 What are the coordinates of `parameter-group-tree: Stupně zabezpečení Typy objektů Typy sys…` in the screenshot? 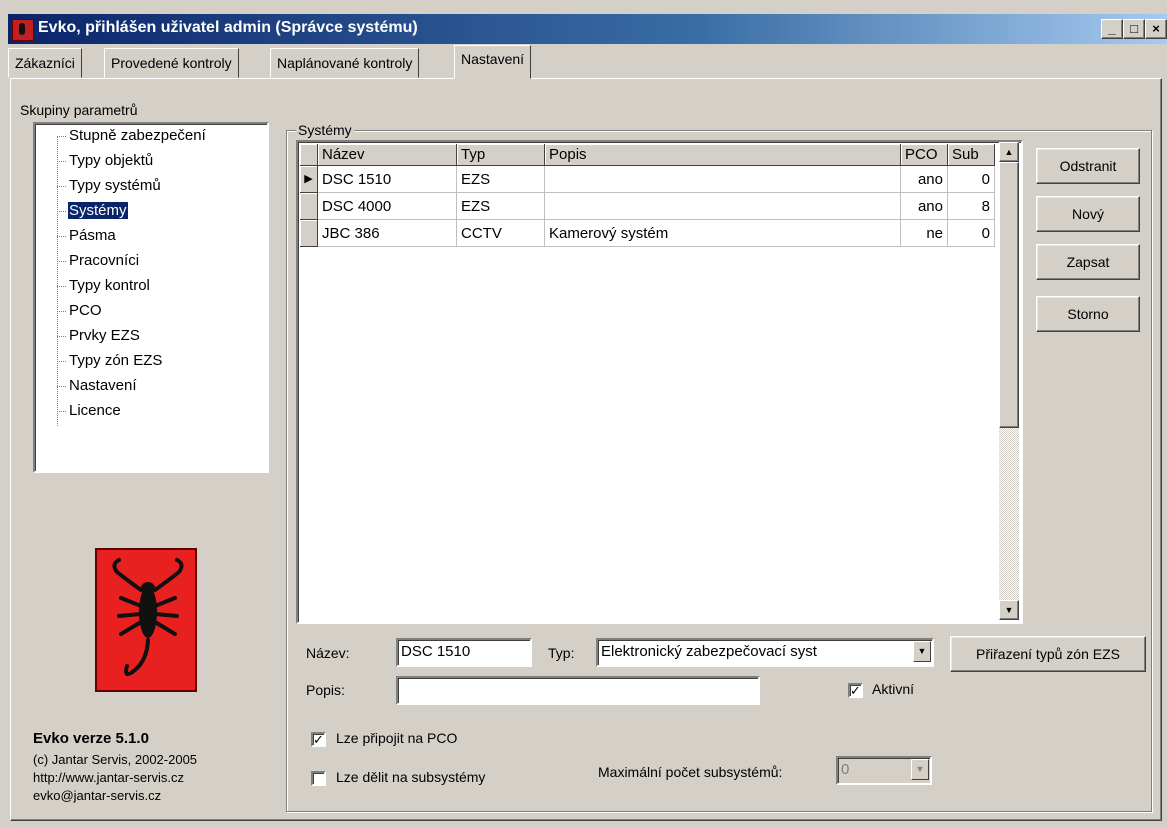 It's located at (151, 297).